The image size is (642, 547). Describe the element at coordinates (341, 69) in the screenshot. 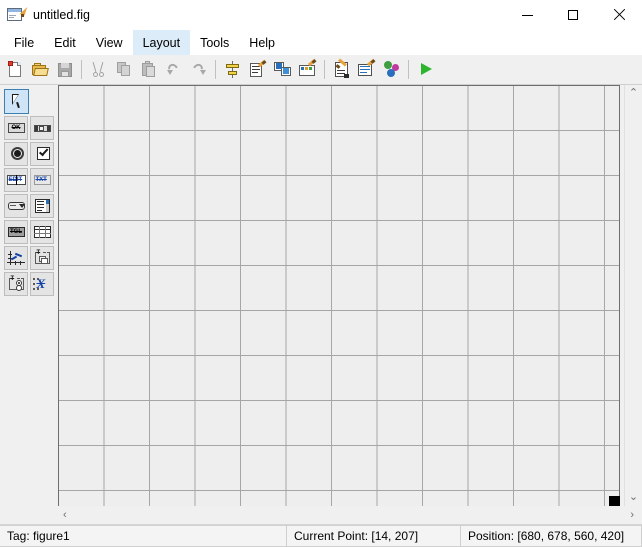

I see `m-file-editor-button` at that location.